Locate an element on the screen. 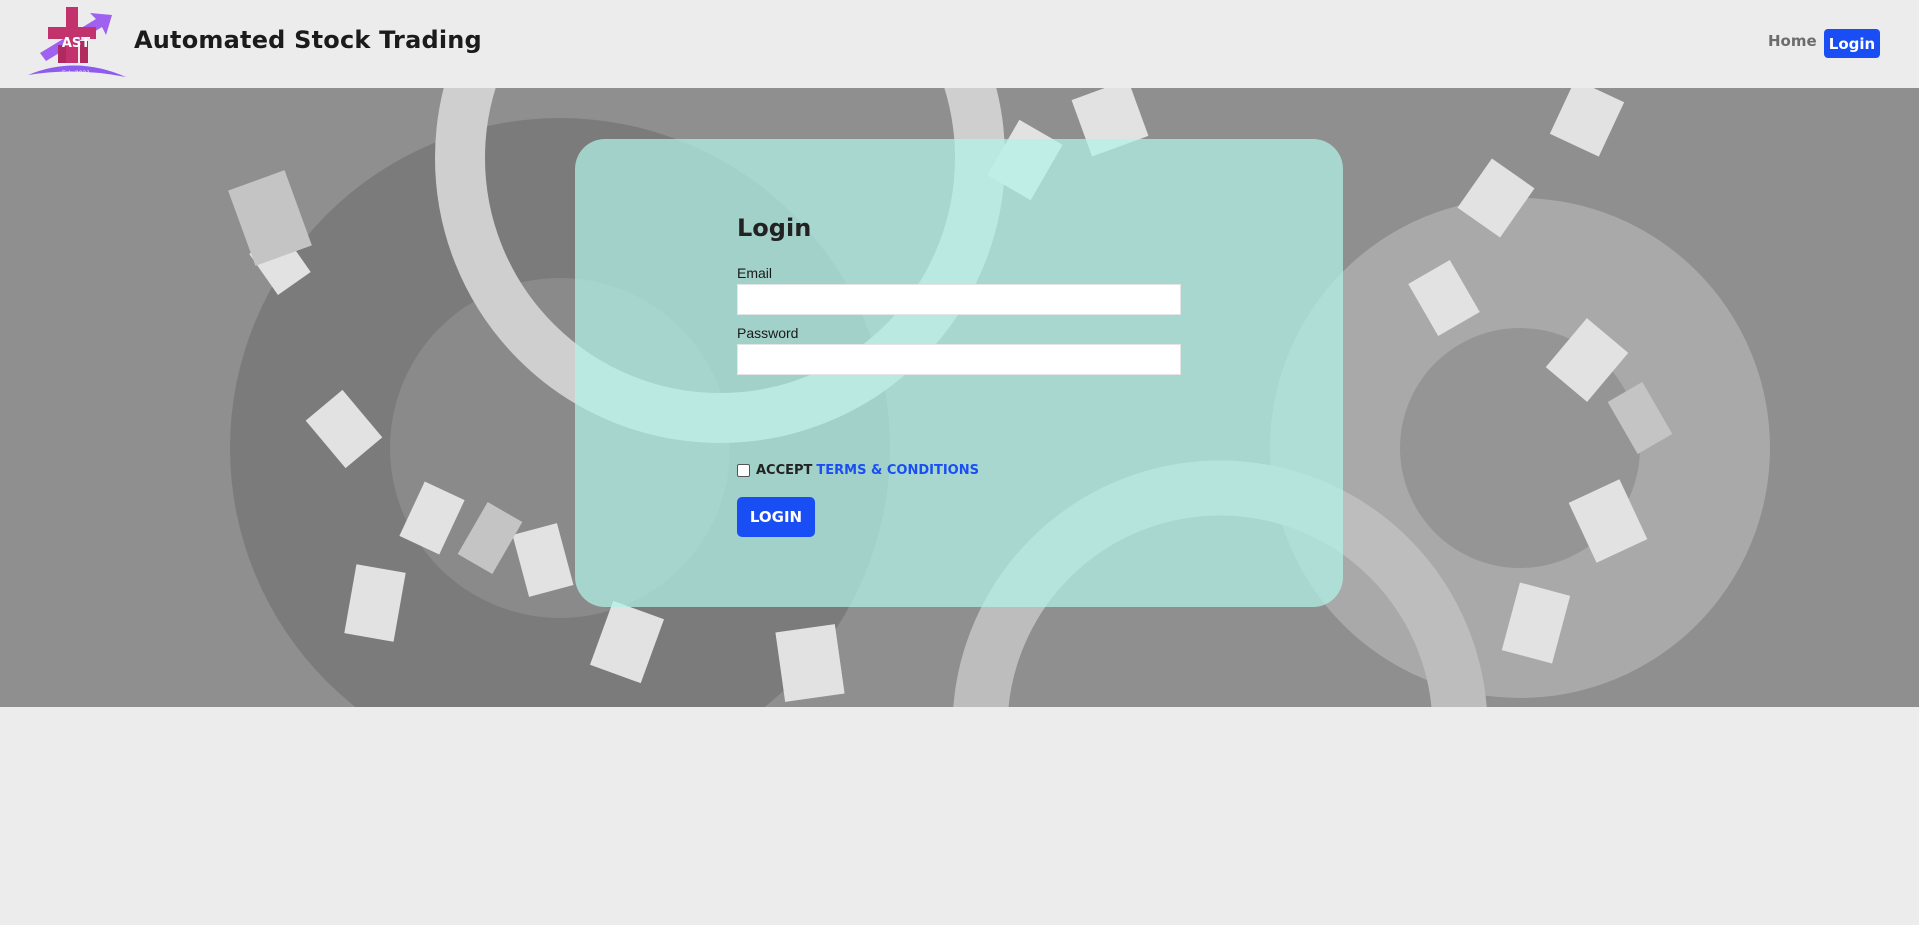  password-label: Password is located at coordinates (768, 333).